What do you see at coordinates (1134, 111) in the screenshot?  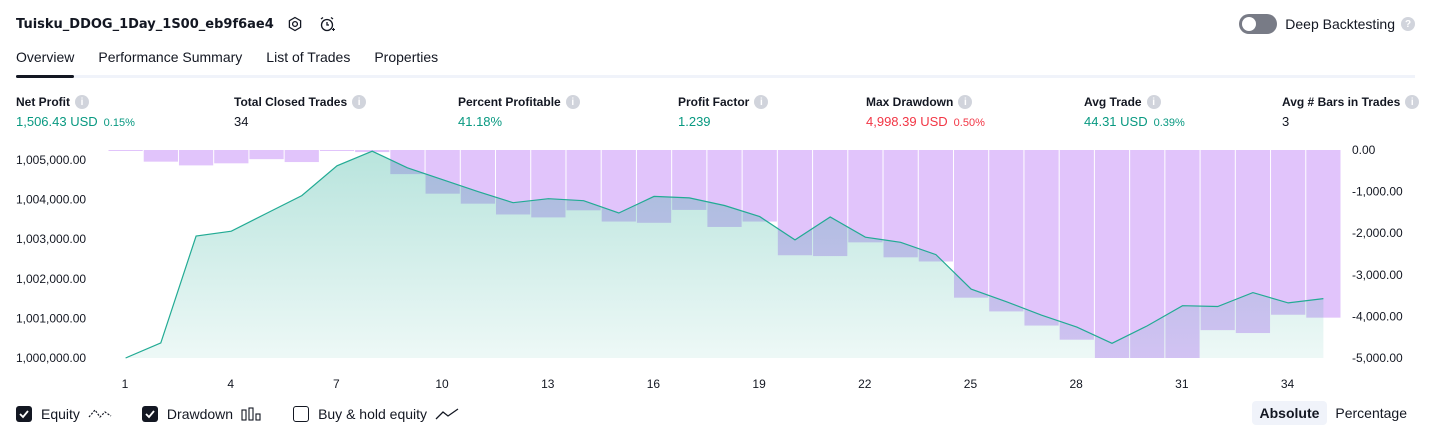 I see `metric-avg-trade: Avg Trade i 44.31 USD 0.39%` at bounding box center [1134, 111].